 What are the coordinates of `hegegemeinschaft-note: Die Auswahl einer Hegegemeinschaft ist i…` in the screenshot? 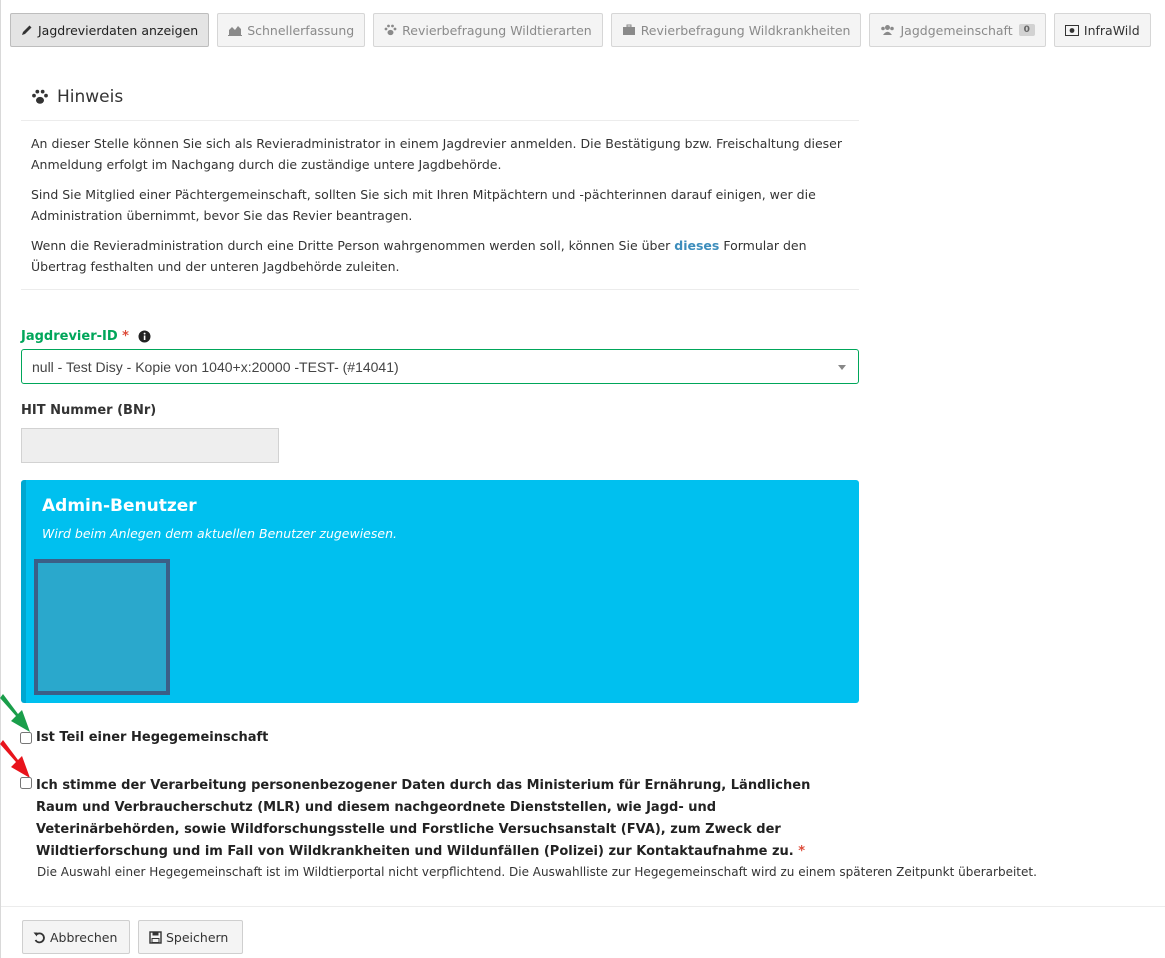 It's located at (537, 872).